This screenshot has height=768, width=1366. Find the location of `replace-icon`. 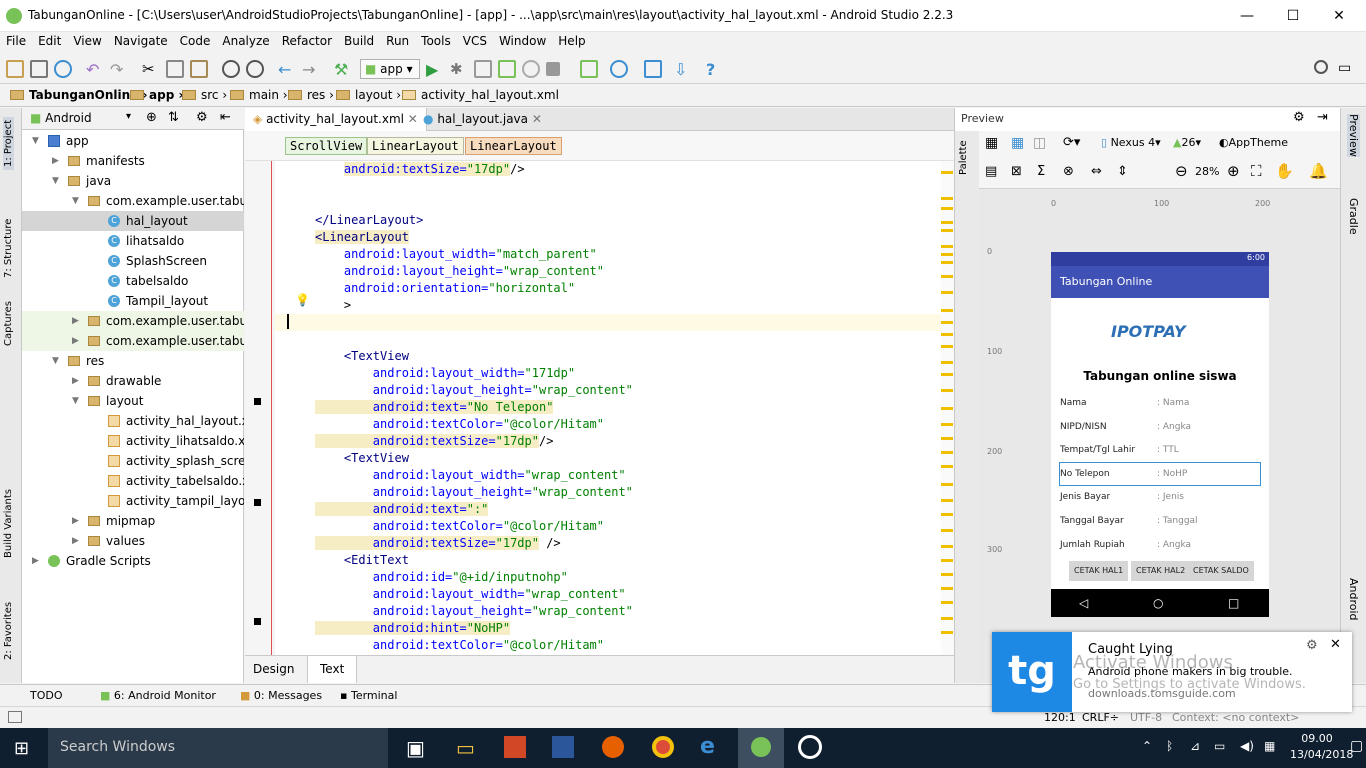

replace-icon is located at coordinates (255, 69).